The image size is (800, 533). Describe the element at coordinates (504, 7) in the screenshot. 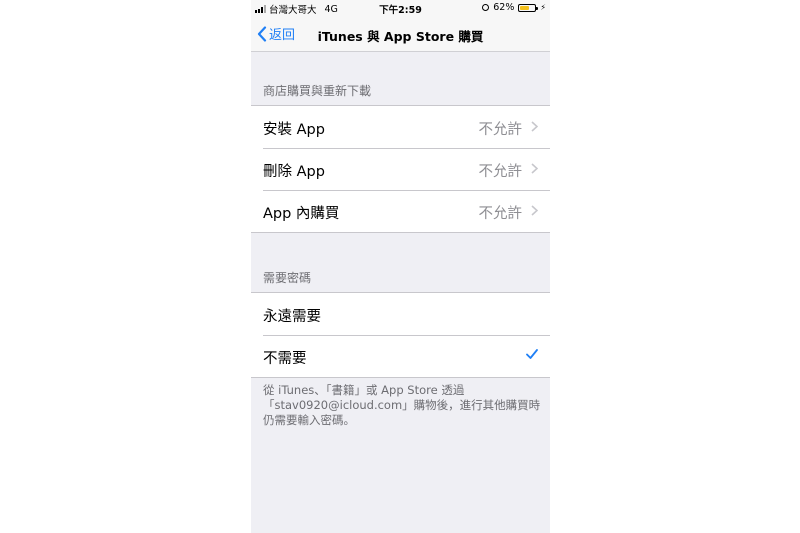

I see `battery-percent: 62%` at that location.